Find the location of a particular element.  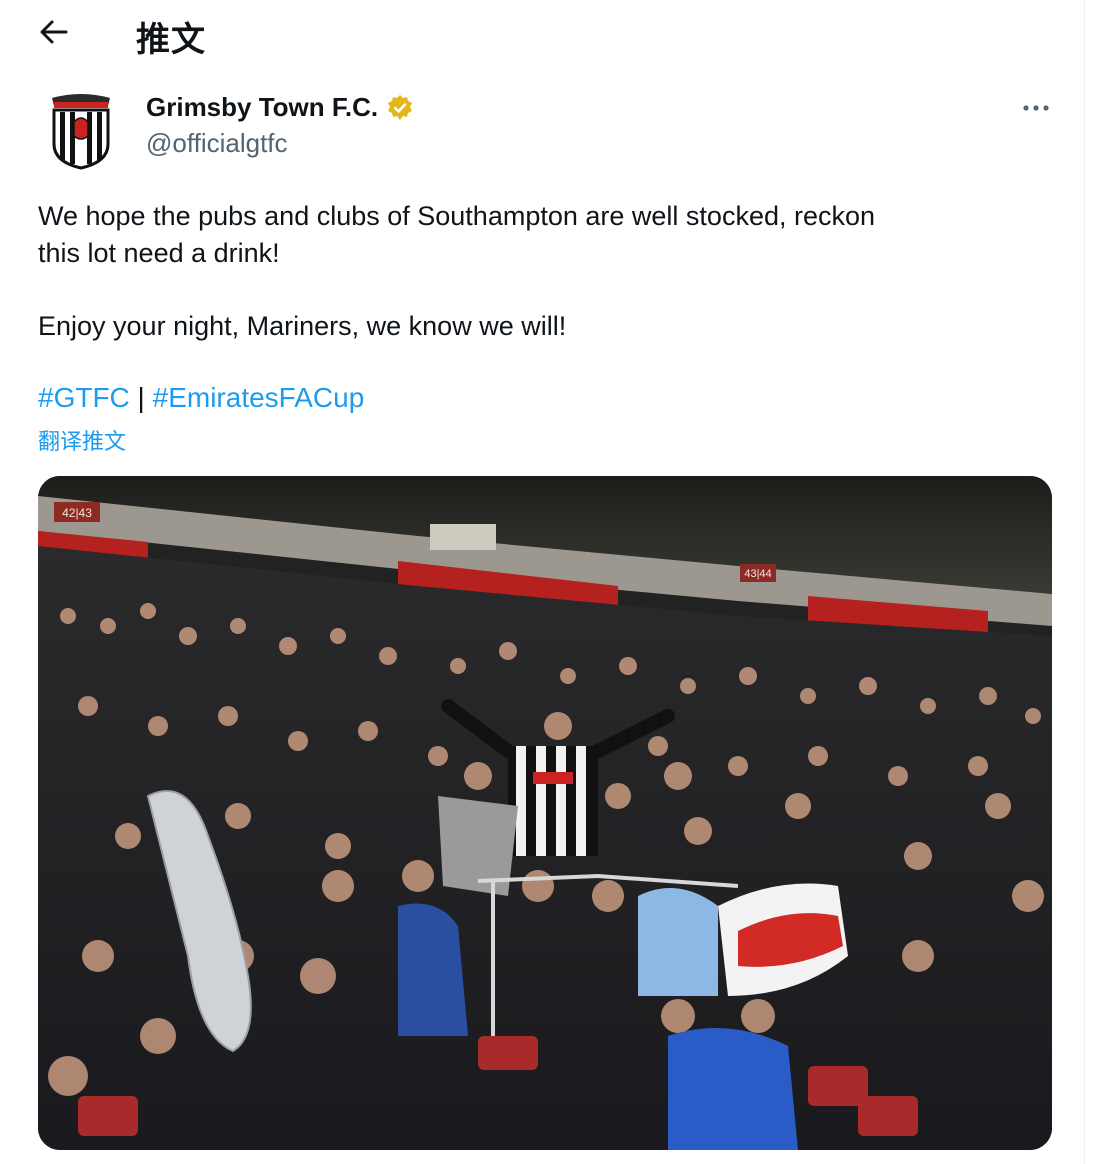

club-crest-logo is located at coordinates (81, 132).